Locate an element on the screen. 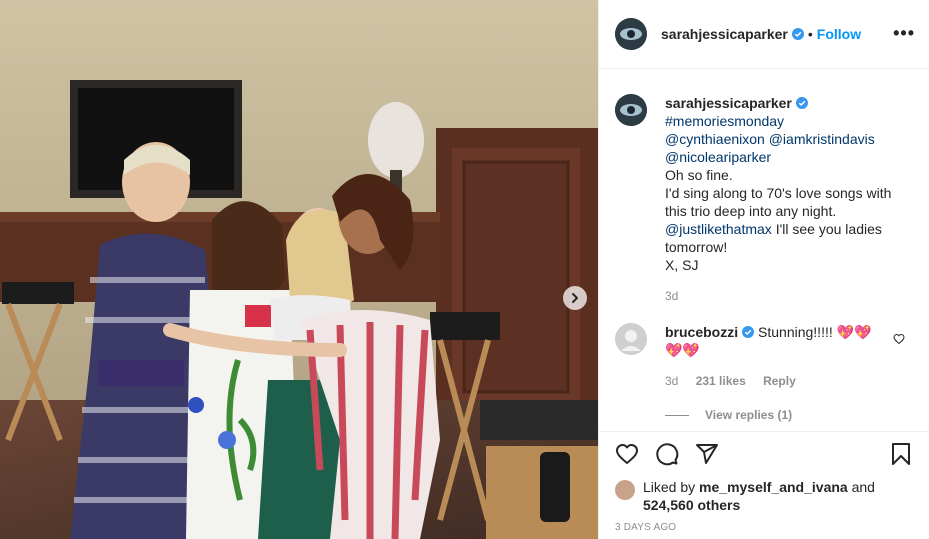 Image resolution: width=929 pixels, height=539 pixels. caption-line: Oh so fine. is located at coordinates (699, 175).